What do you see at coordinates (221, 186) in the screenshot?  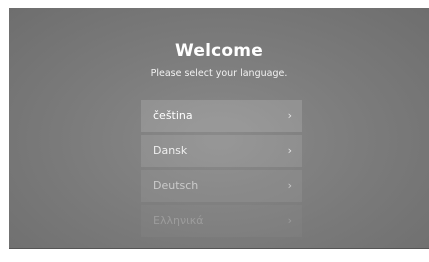 I see `language-option-deutsch: Deutsch ›` at bounding box center [221, 186].